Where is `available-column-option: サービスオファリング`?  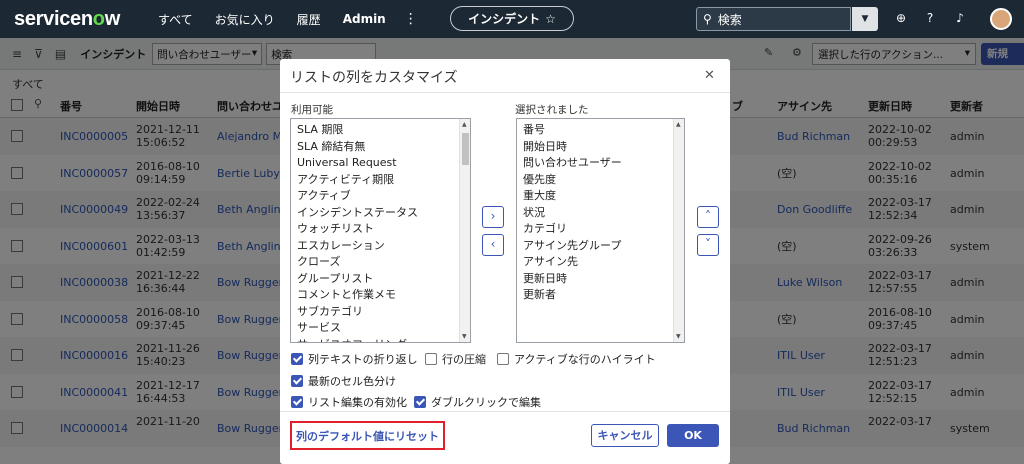 available-column-option: サービスオファリング is located at coordinates (380, 340).